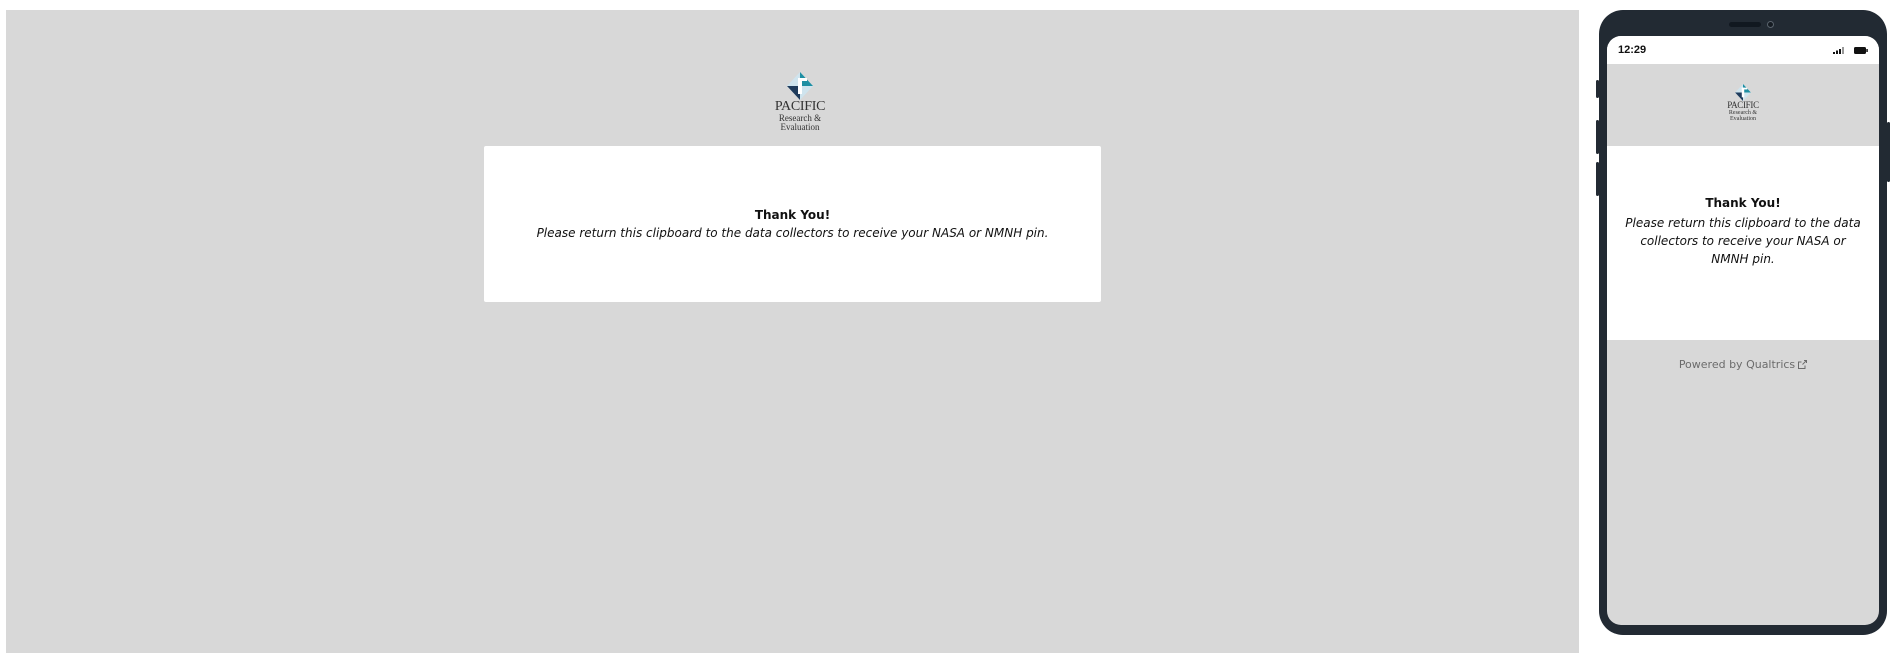  I want to click on phone-camera, so click(1770, 24).